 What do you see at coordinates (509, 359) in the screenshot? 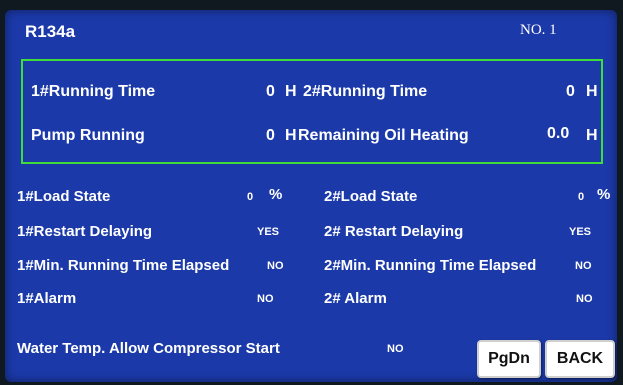
I see `page-down-button: PgDn` at bounding box center [509, 359].